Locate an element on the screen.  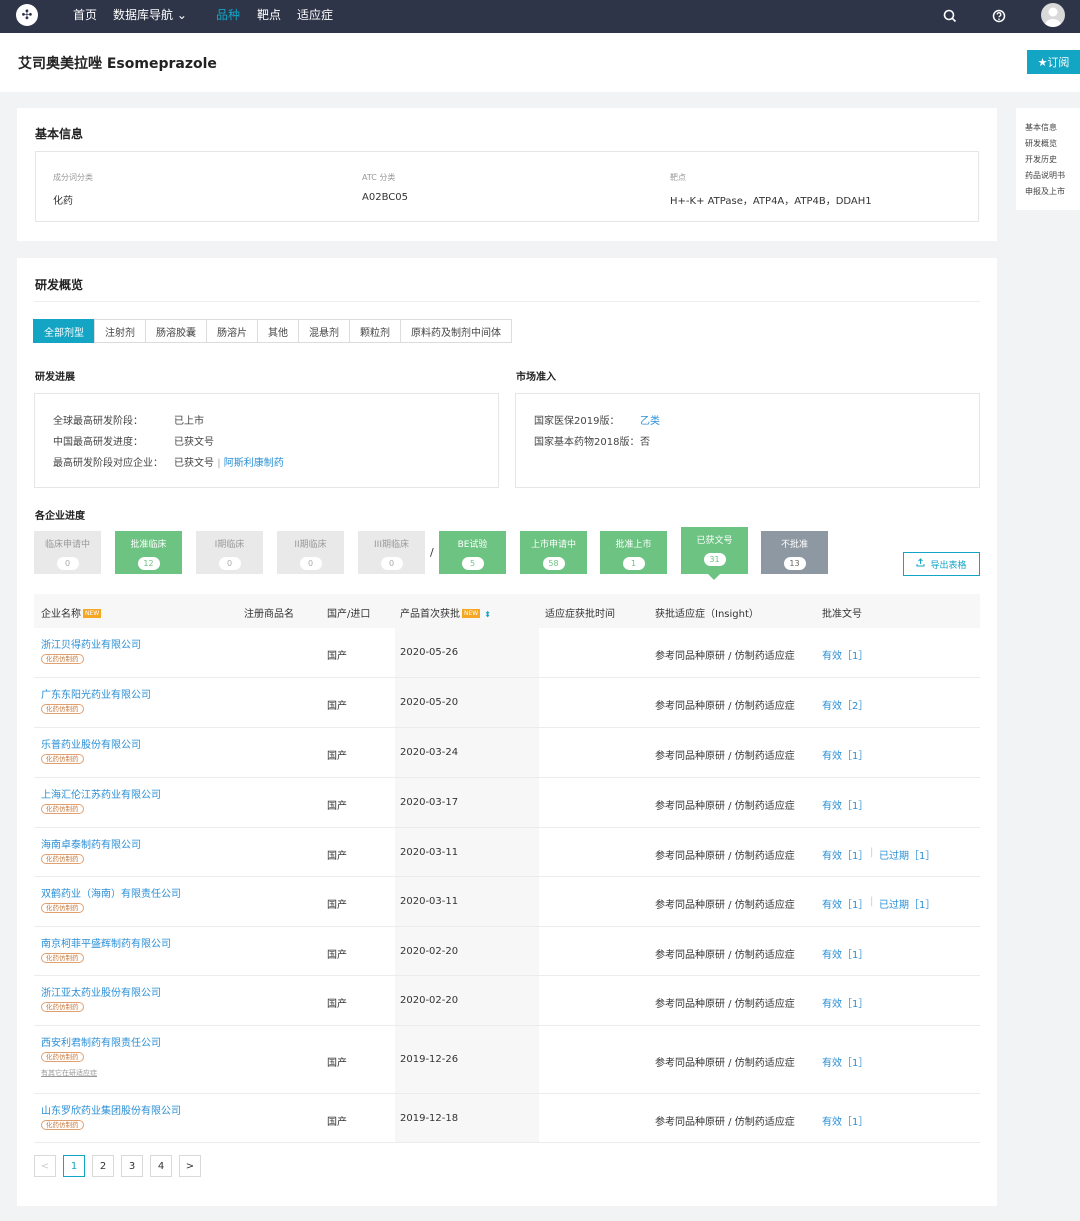
company-progress-title: 各企业进度 is located at coordinates (60, 516).